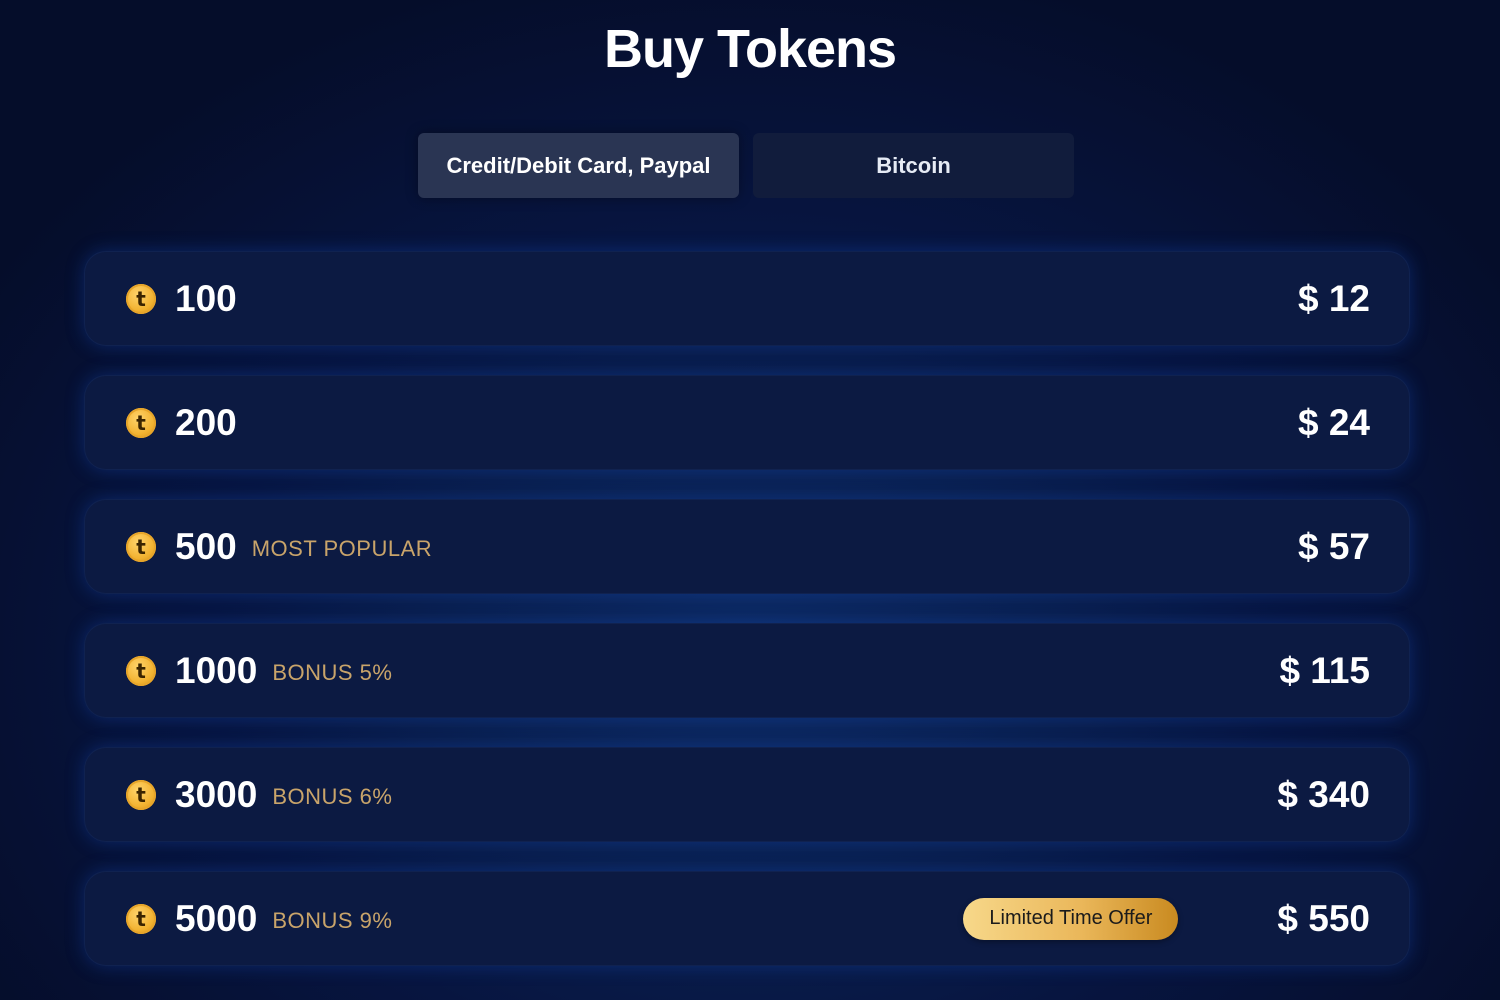 This screenshot has width=1500, height=1000. Describe the element at coordinates (747, 422) in the screenshot. I see `token-package-200: t 200 $ 24` at that location.